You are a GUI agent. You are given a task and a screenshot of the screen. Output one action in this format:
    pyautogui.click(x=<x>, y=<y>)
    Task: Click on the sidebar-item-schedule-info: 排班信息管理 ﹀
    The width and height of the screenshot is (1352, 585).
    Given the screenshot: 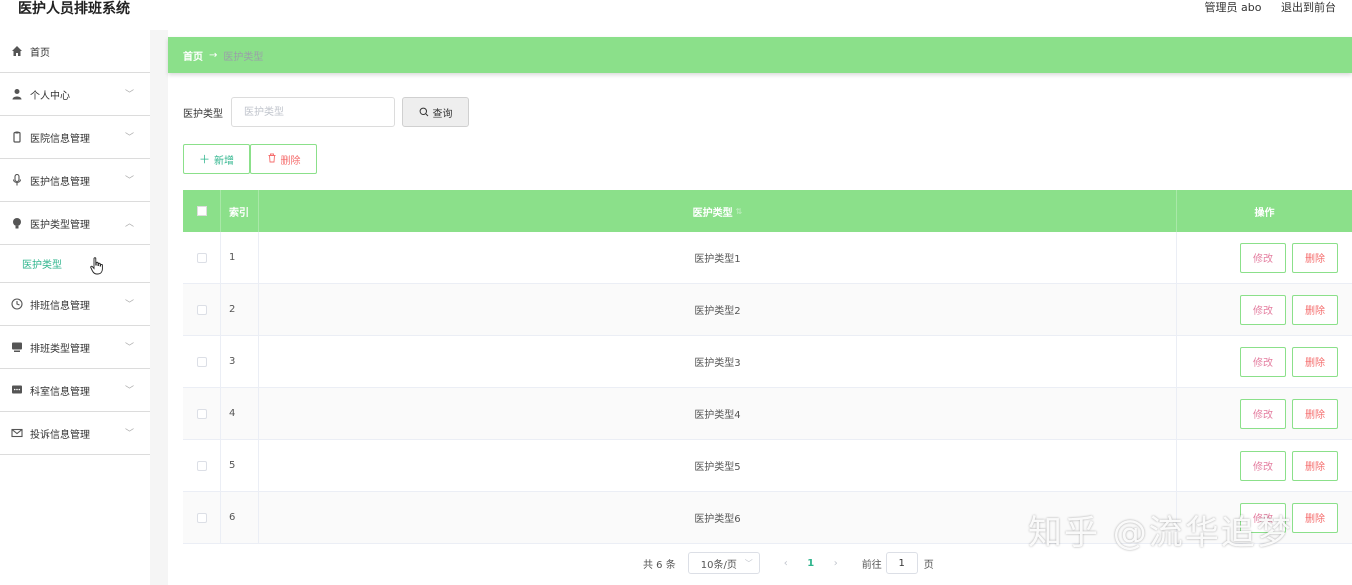 What is the action you would take?
    pyautogui.click(x=75, y=304)
    